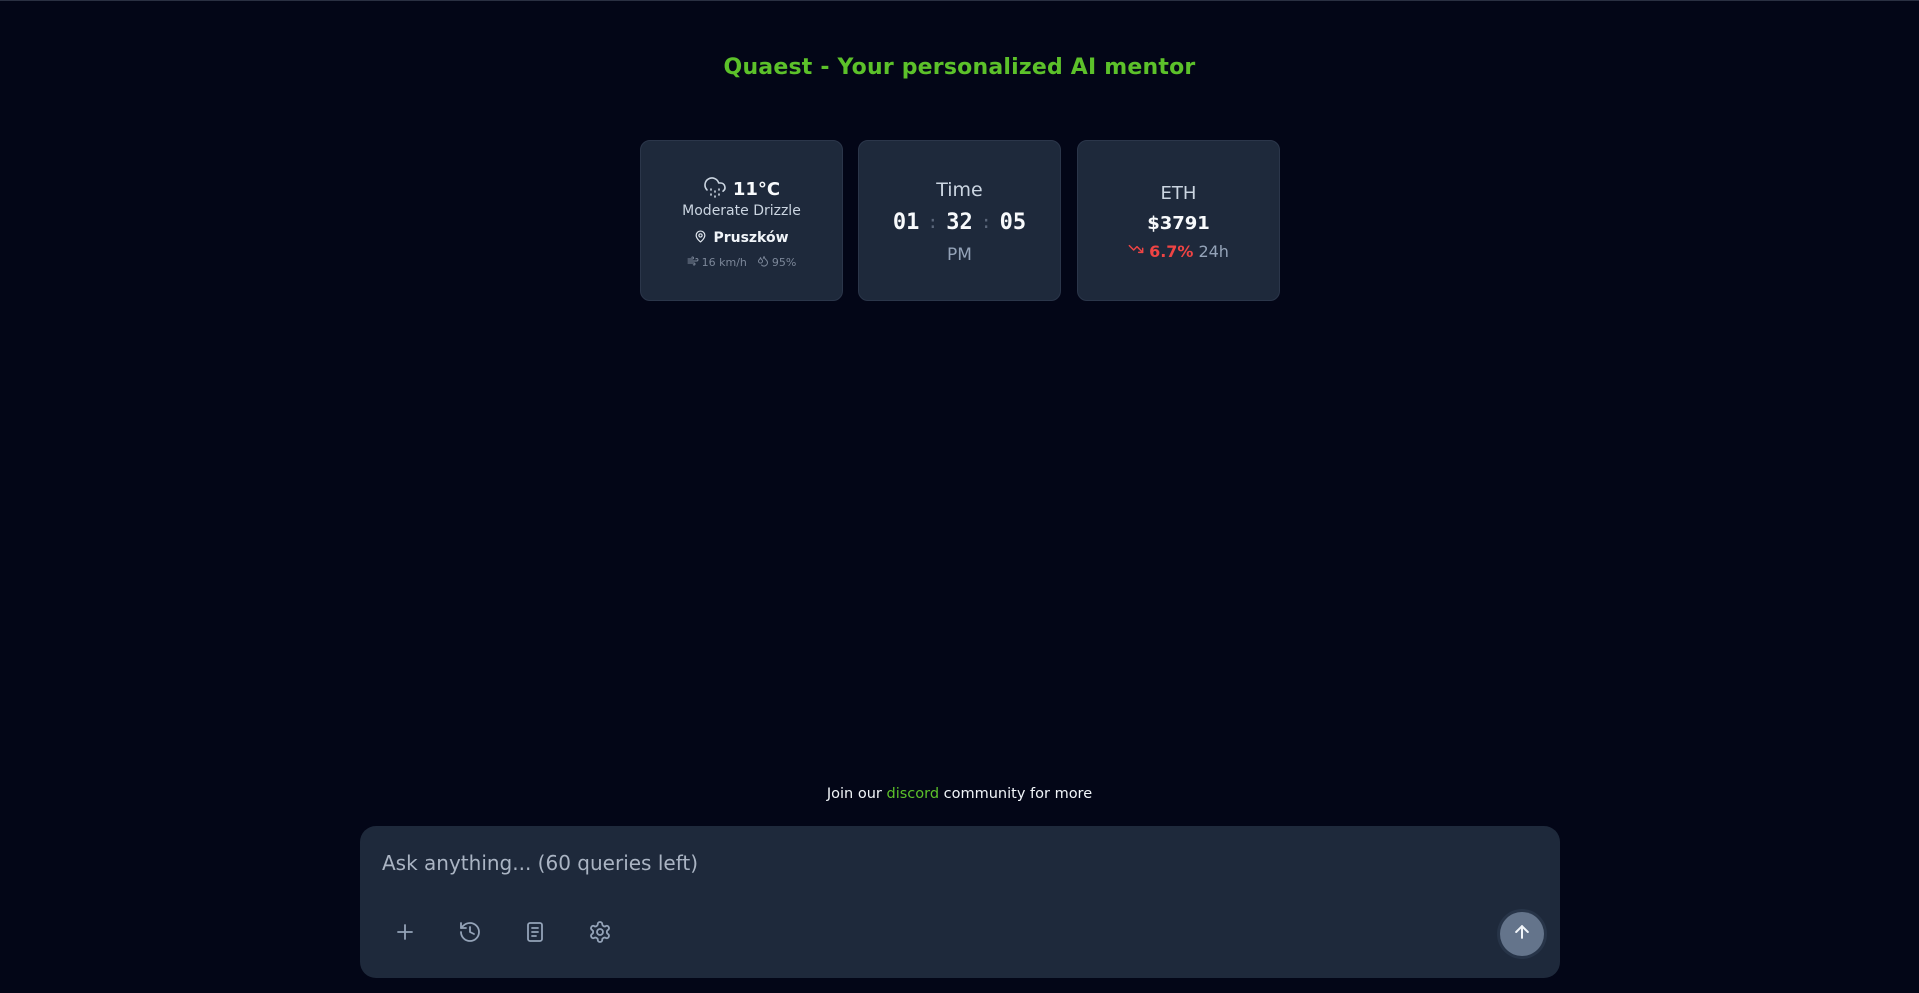 The height and width of the screenshot is (993, 1919). I want to click on crypto-price: $3791, so click(1178, 223).